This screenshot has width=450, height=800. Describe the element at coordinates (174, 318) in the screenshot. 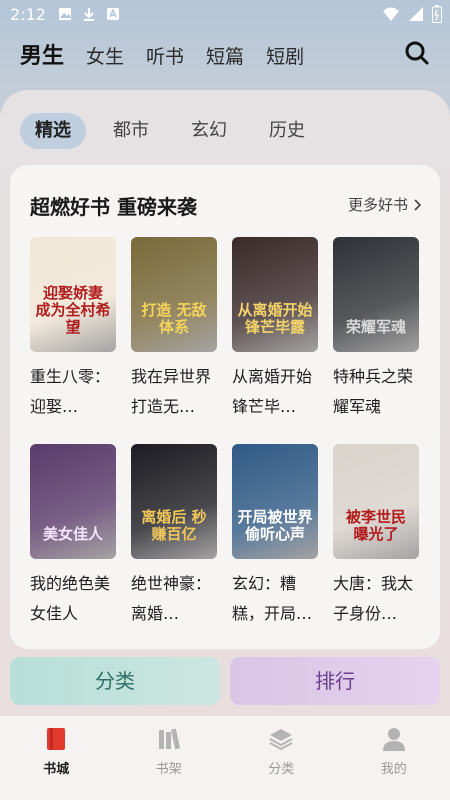

I see `cover-title-art: 打造 无敌体系` at that location.